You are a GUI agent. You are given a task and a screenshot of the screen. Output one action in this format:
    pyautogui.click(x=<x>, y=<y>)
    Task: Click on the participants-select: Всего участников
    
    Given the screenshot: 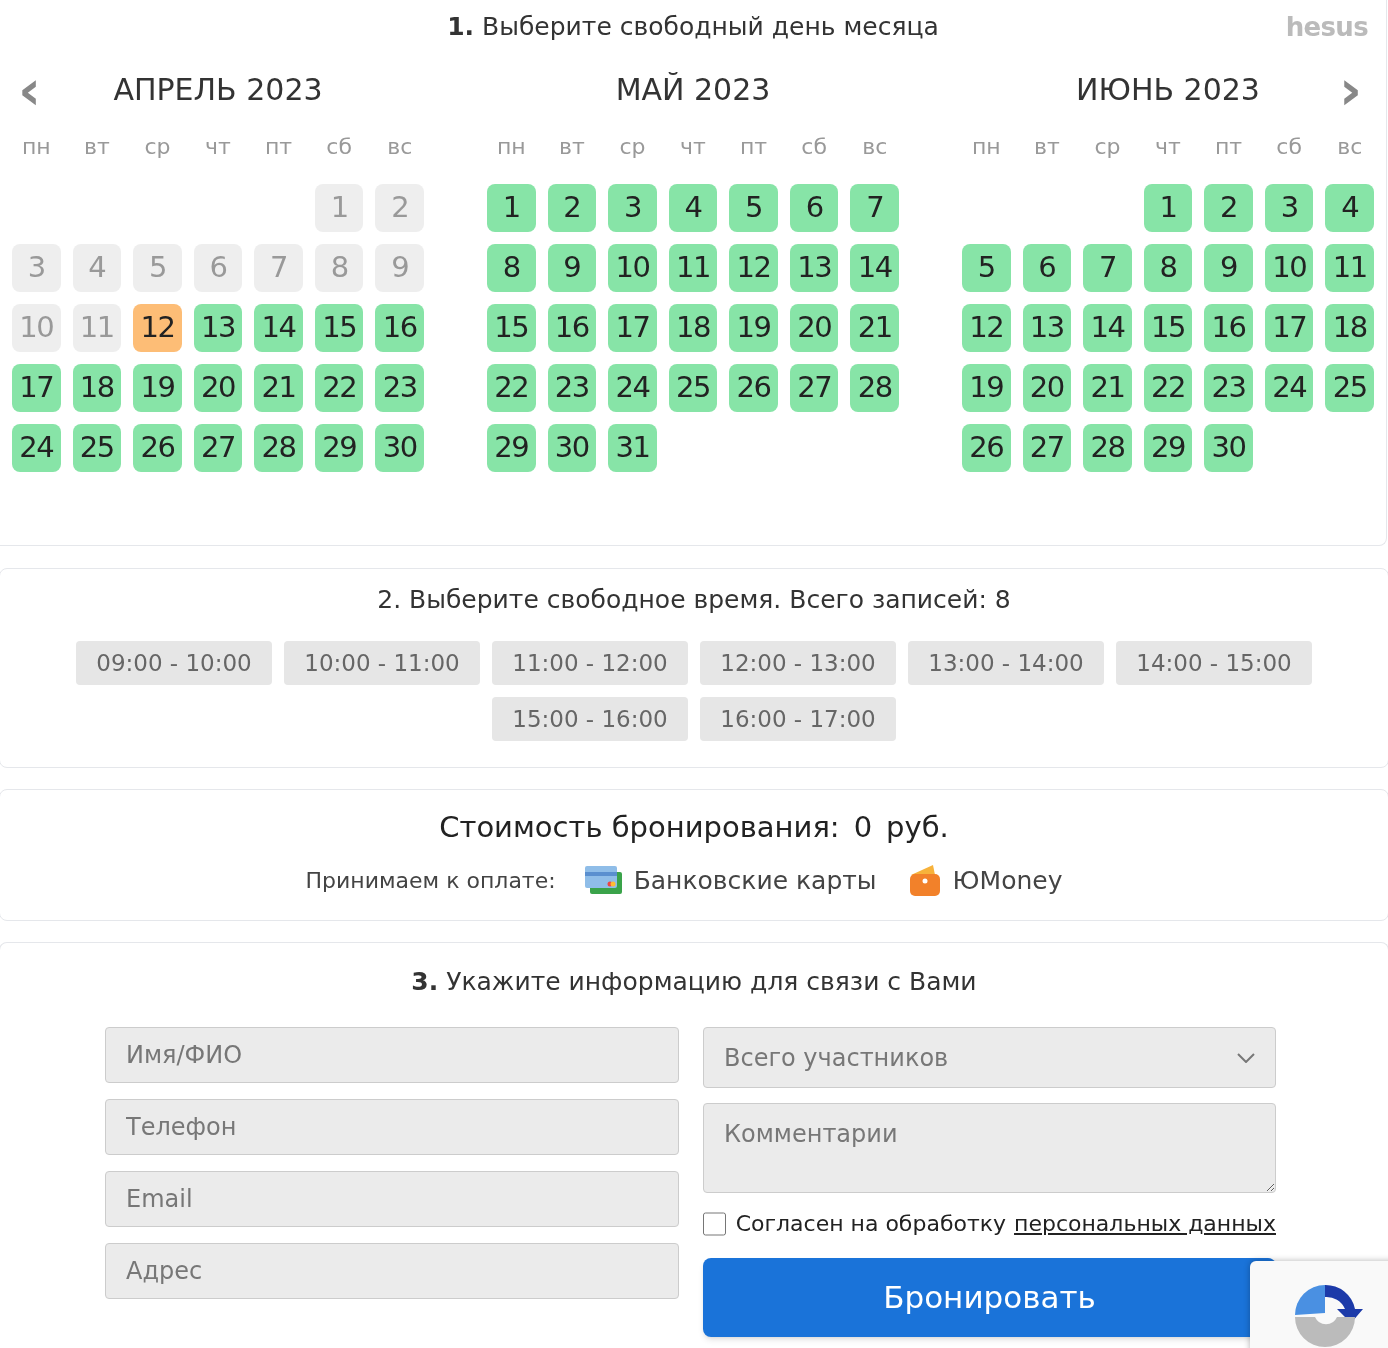 What is the action you would take?
    pyautogui.click(x=989, y=1057)
    